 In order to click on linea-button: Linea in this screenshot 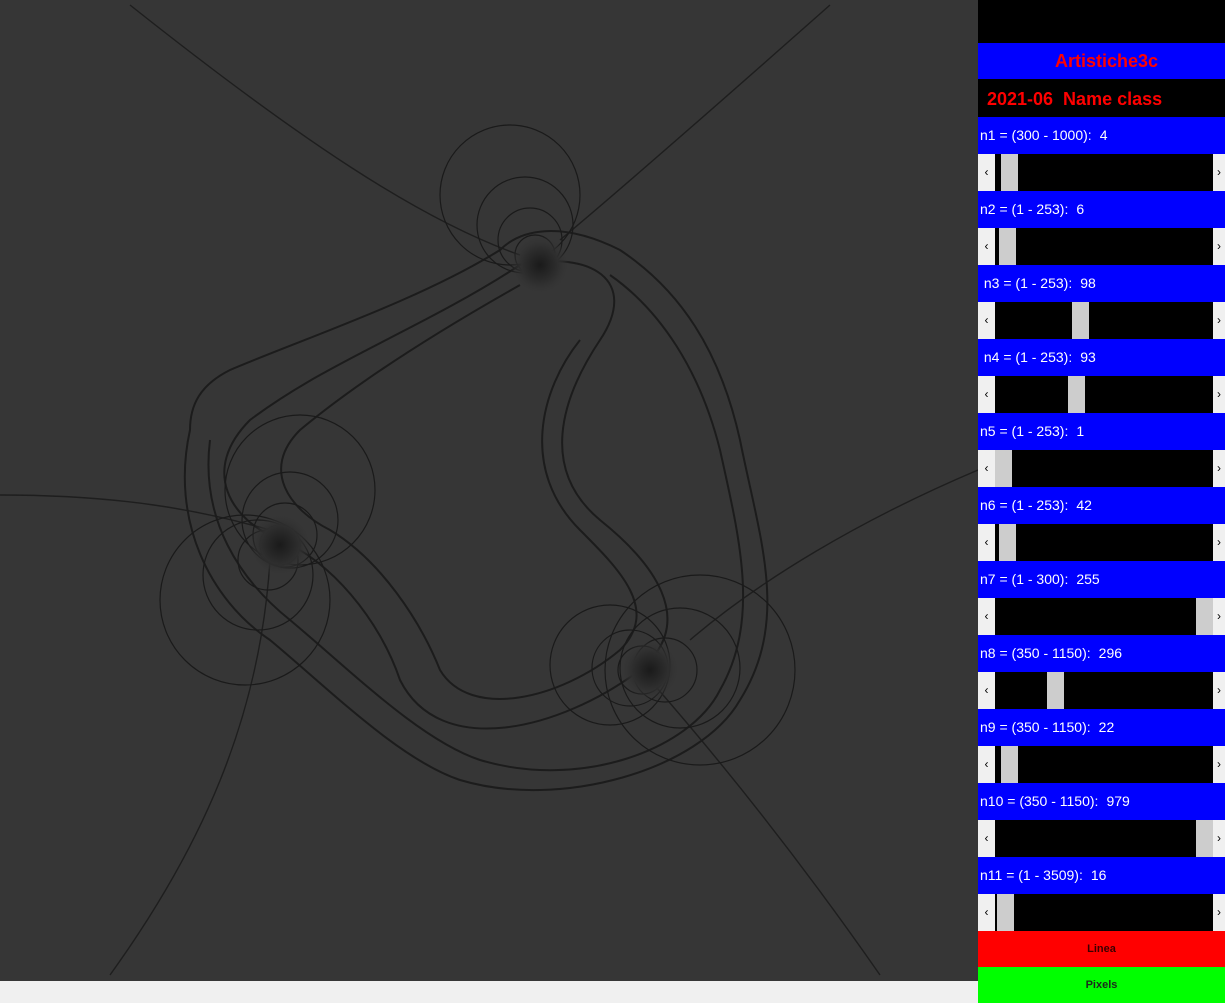, I will do `click(1101, 949)`.